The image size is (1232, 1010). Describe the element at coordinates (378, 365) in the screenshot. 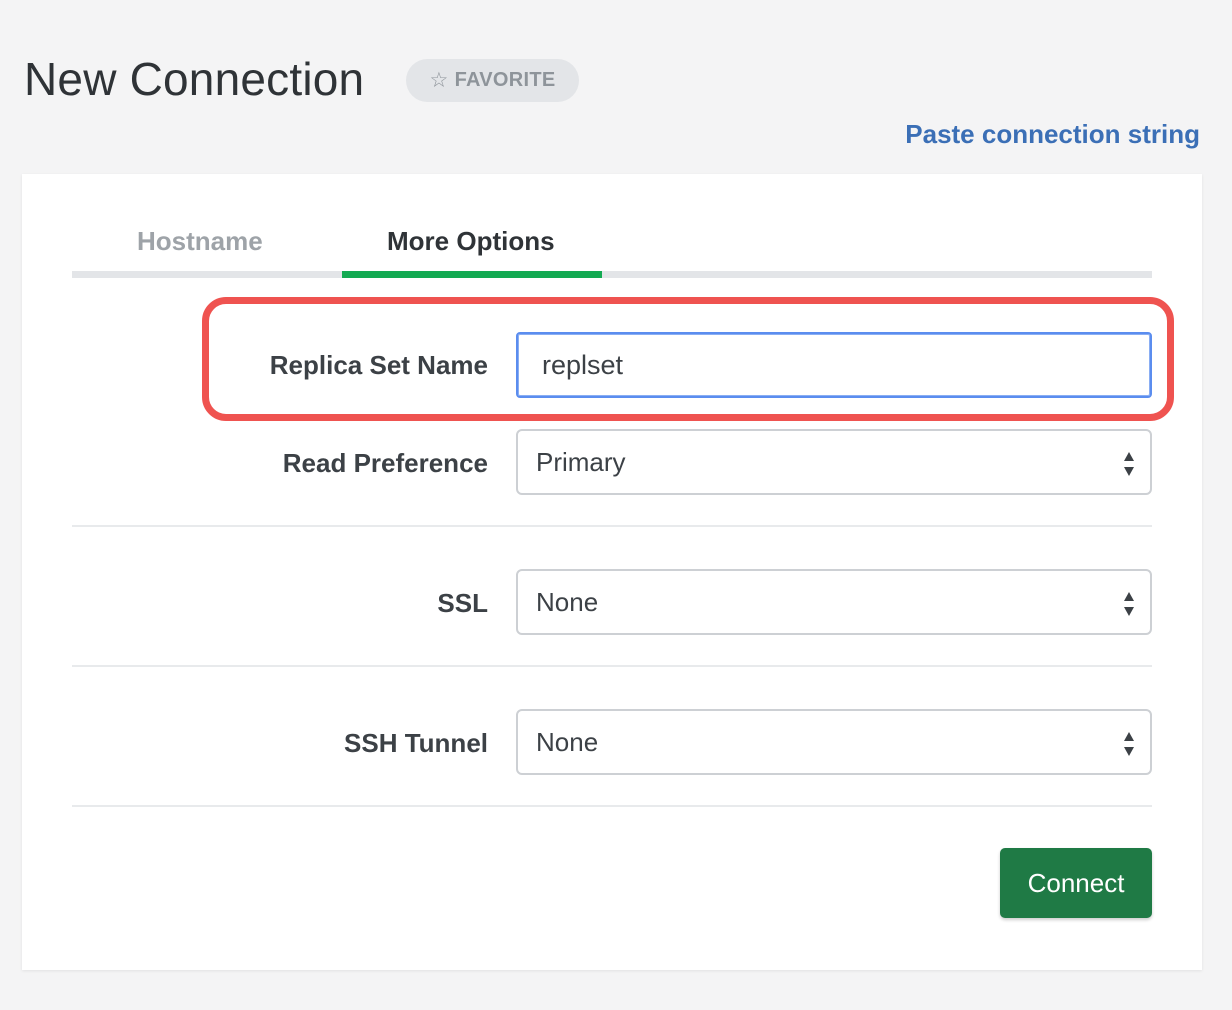

I see `replica-set-name-label: Replica Set Name` at that location.